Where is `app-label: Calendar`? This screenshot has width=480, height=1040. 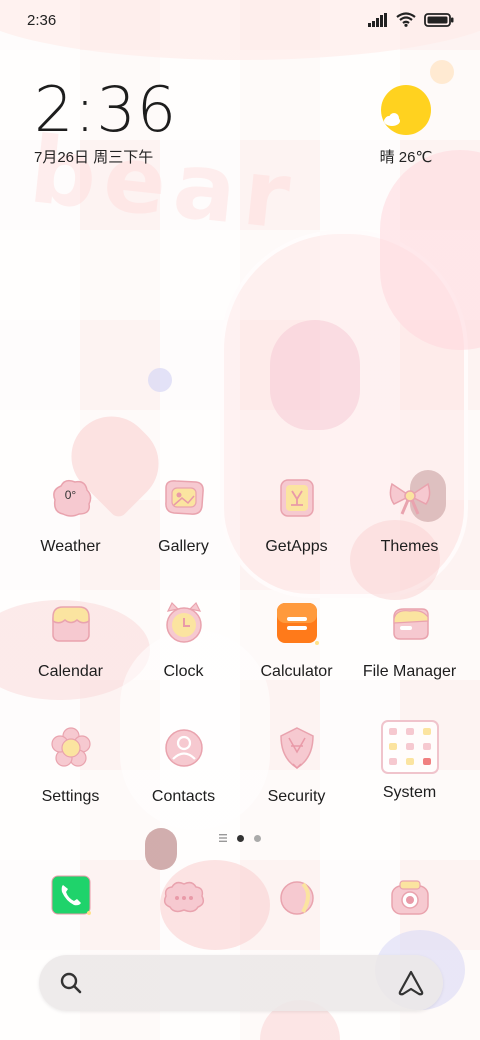 app-label: Calendar is located at coordinates (70, 671).